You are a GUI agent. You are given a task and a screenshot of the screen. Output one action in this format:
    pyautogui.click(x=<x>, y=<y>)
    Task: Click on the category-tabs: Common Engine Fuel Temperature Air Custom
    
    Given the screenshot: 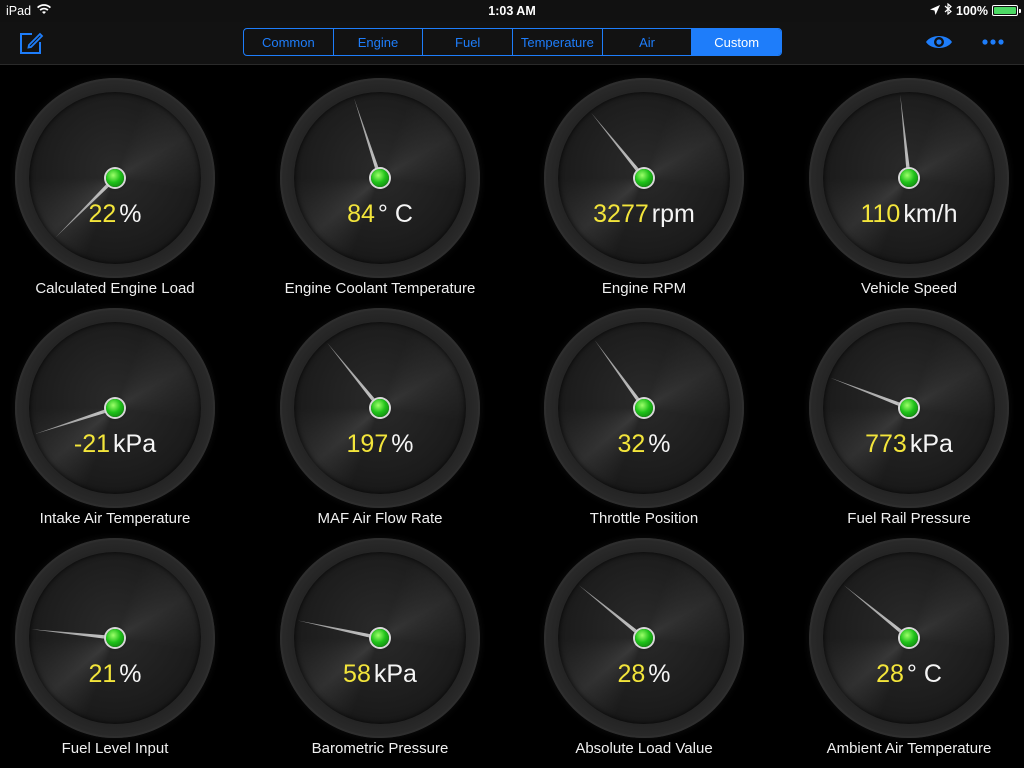 What is the action you would take?
    pyautogui.click(x=512, y=42)
    